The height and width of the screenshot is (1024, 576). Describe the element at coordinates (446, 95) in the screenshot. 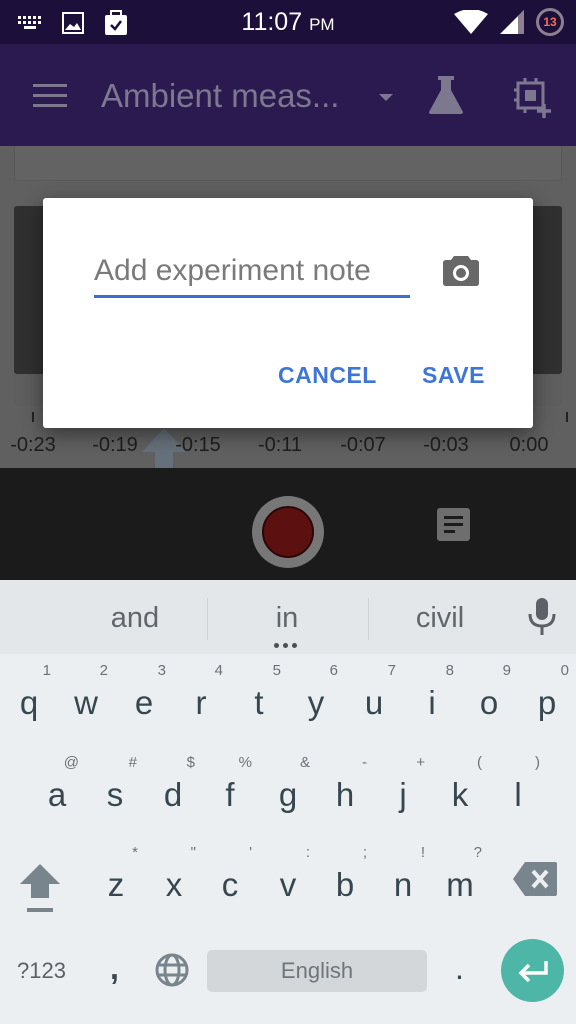

I see `flask-icon` at that location.